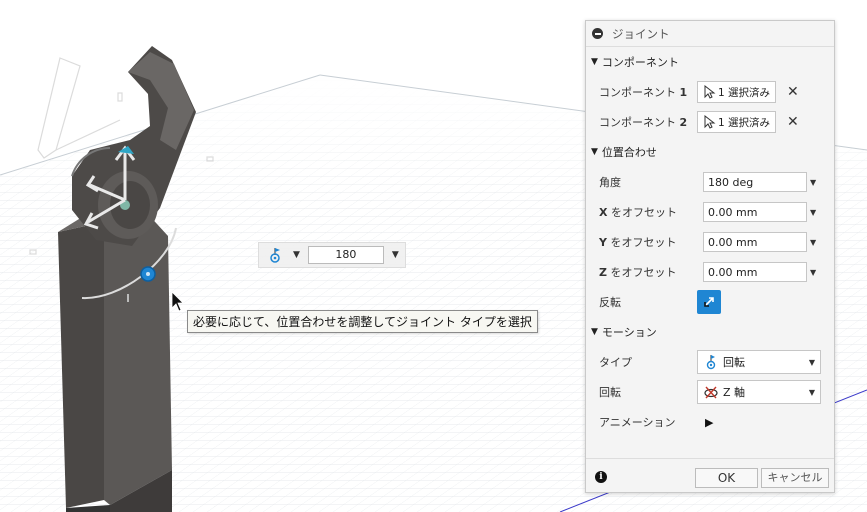 This screenshot has width=867, height=512. I want to click on hint-tooltip: 必要に応じて、位置合わせを調整してジョイント タイプを選択, so click(362, 321).